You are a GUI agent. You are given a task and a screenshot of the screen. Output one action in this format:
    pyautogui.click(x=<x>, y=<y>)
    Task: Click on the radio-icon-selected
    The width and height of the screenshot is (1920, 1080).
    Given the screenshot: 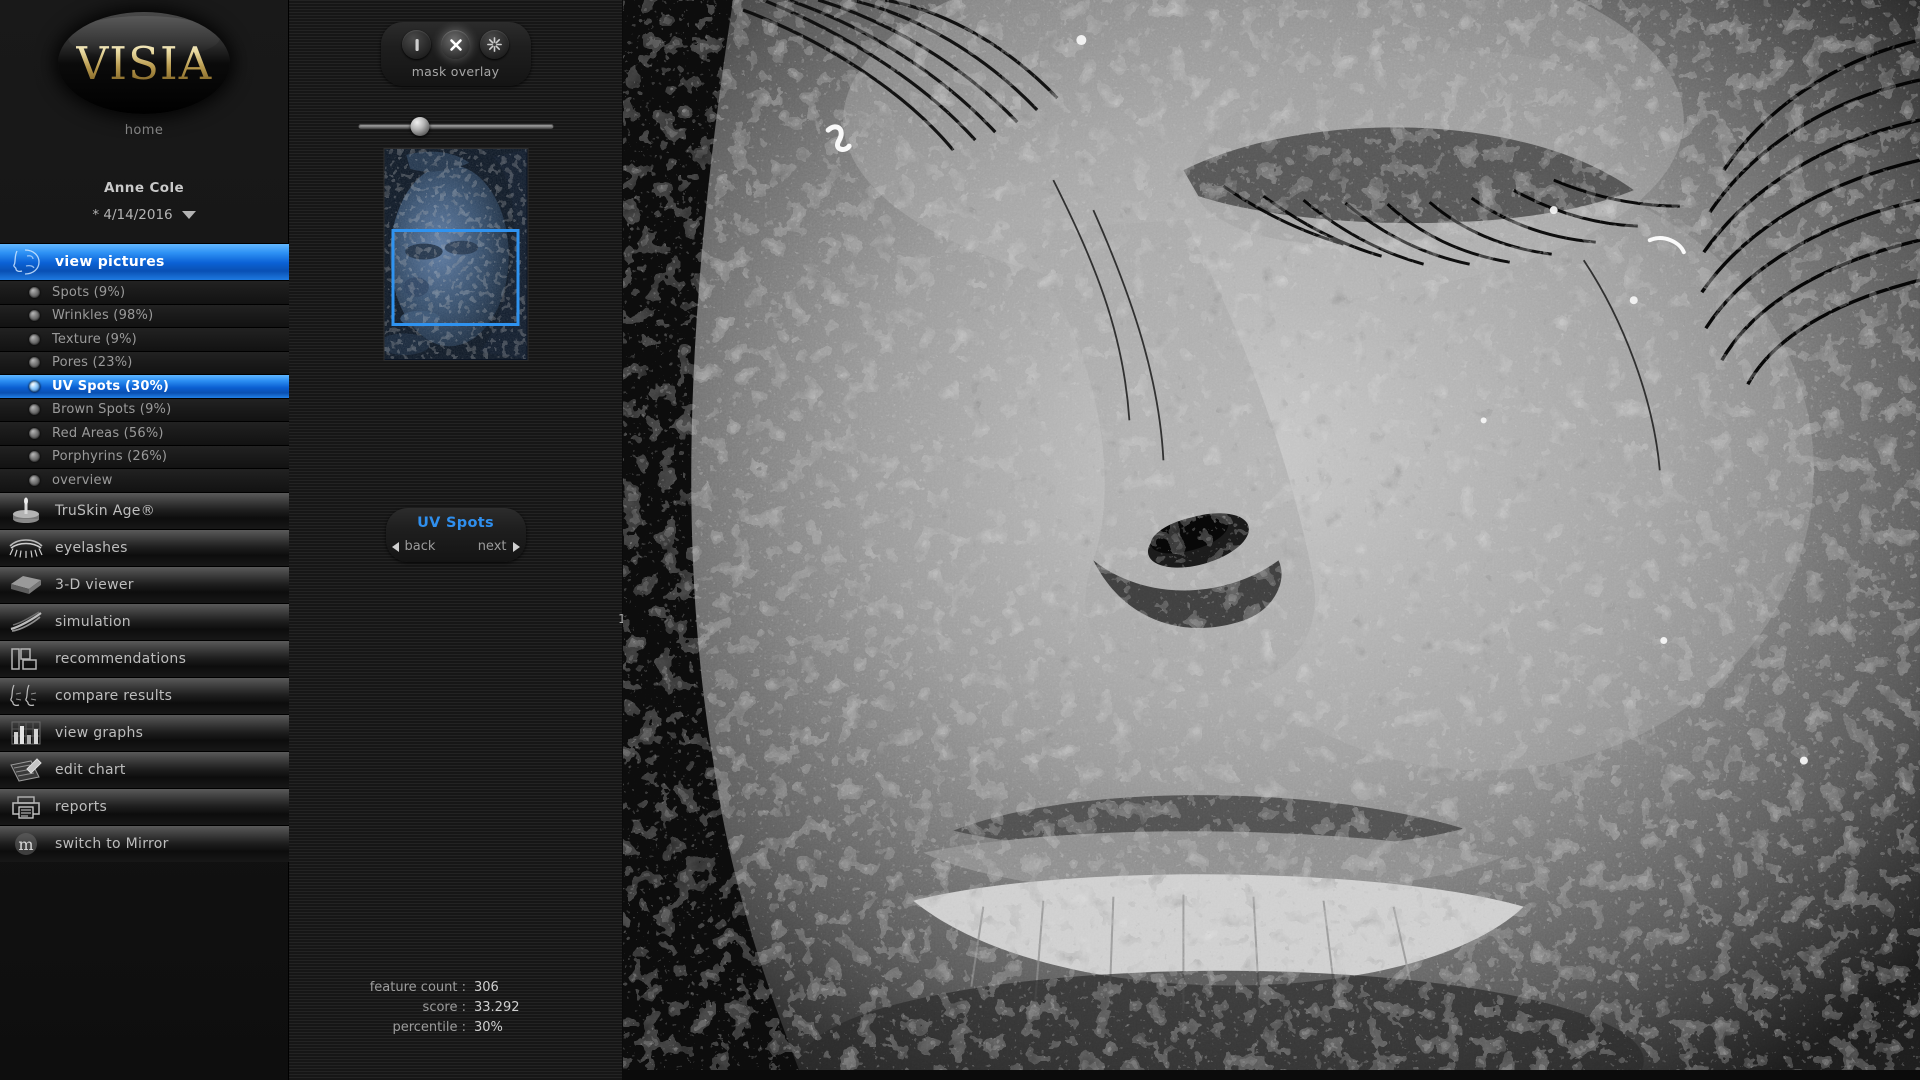 What is the action you would take?
    pyautogui.click(x=34, y=386)
    